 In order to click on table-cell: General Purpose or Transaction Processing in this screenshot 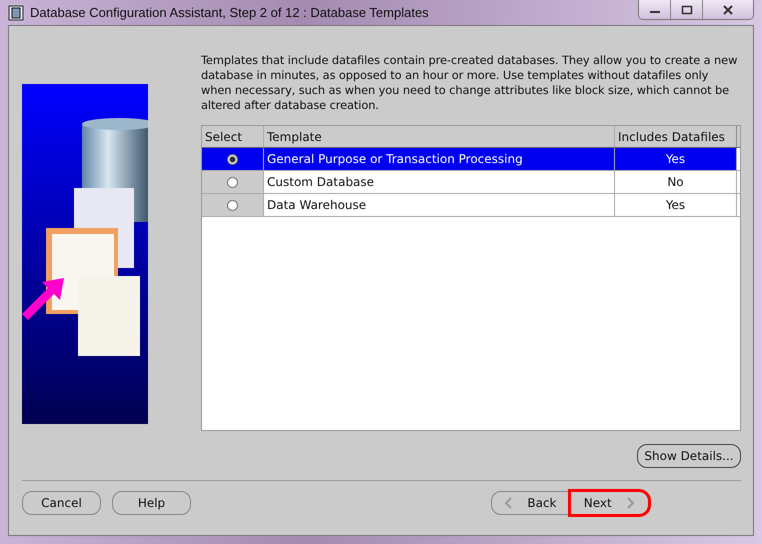, I will do `click(395, 159)`.